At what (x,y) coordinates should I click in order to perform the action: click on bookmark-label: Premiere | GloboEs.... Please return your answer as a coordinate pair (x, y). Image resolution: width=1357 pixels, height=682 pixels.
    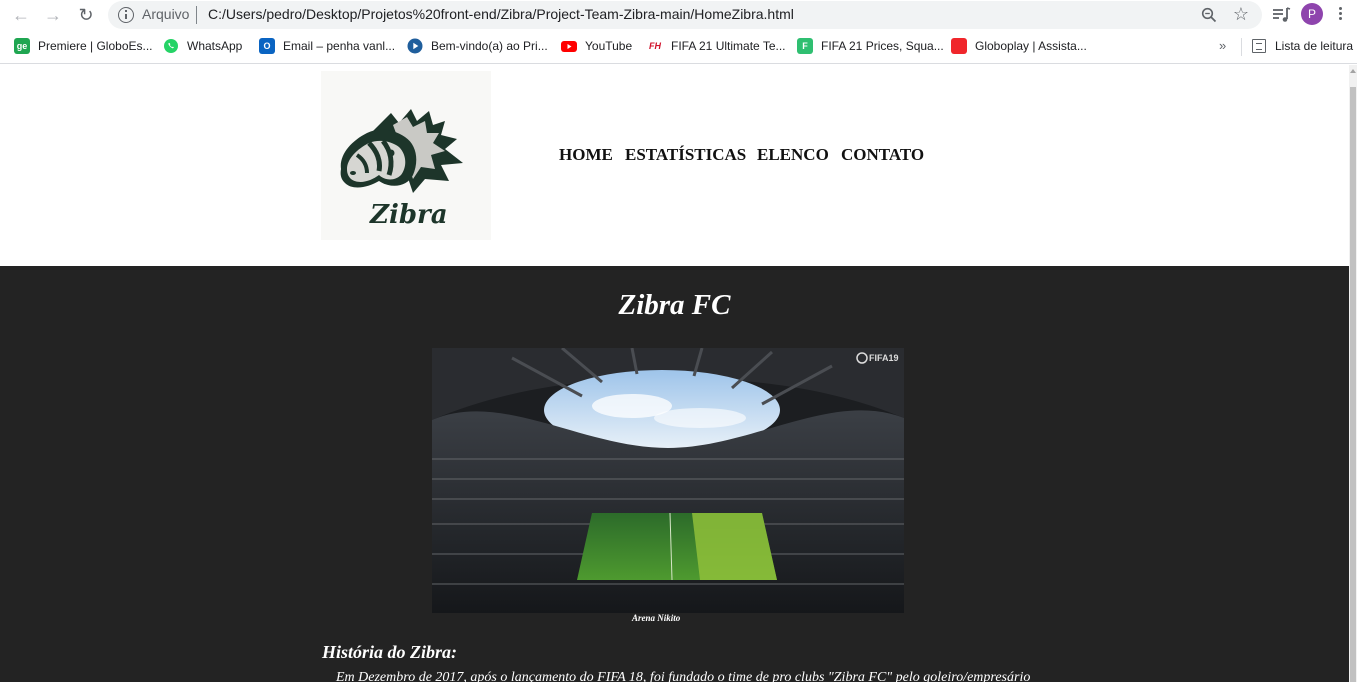
    Looking at the image, I should click on (95, 46).